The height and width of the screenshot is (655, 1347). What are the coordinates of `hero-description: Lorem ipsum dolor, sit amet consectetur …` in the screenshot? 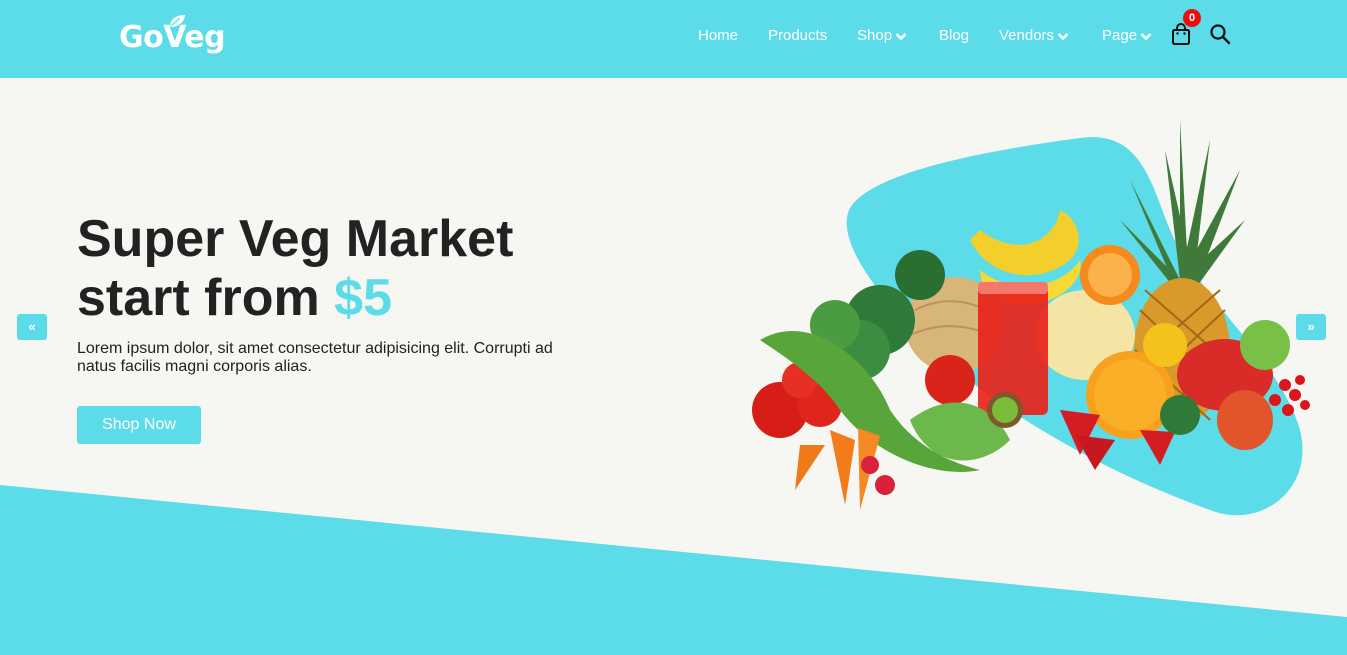 It's located at (315, 357).